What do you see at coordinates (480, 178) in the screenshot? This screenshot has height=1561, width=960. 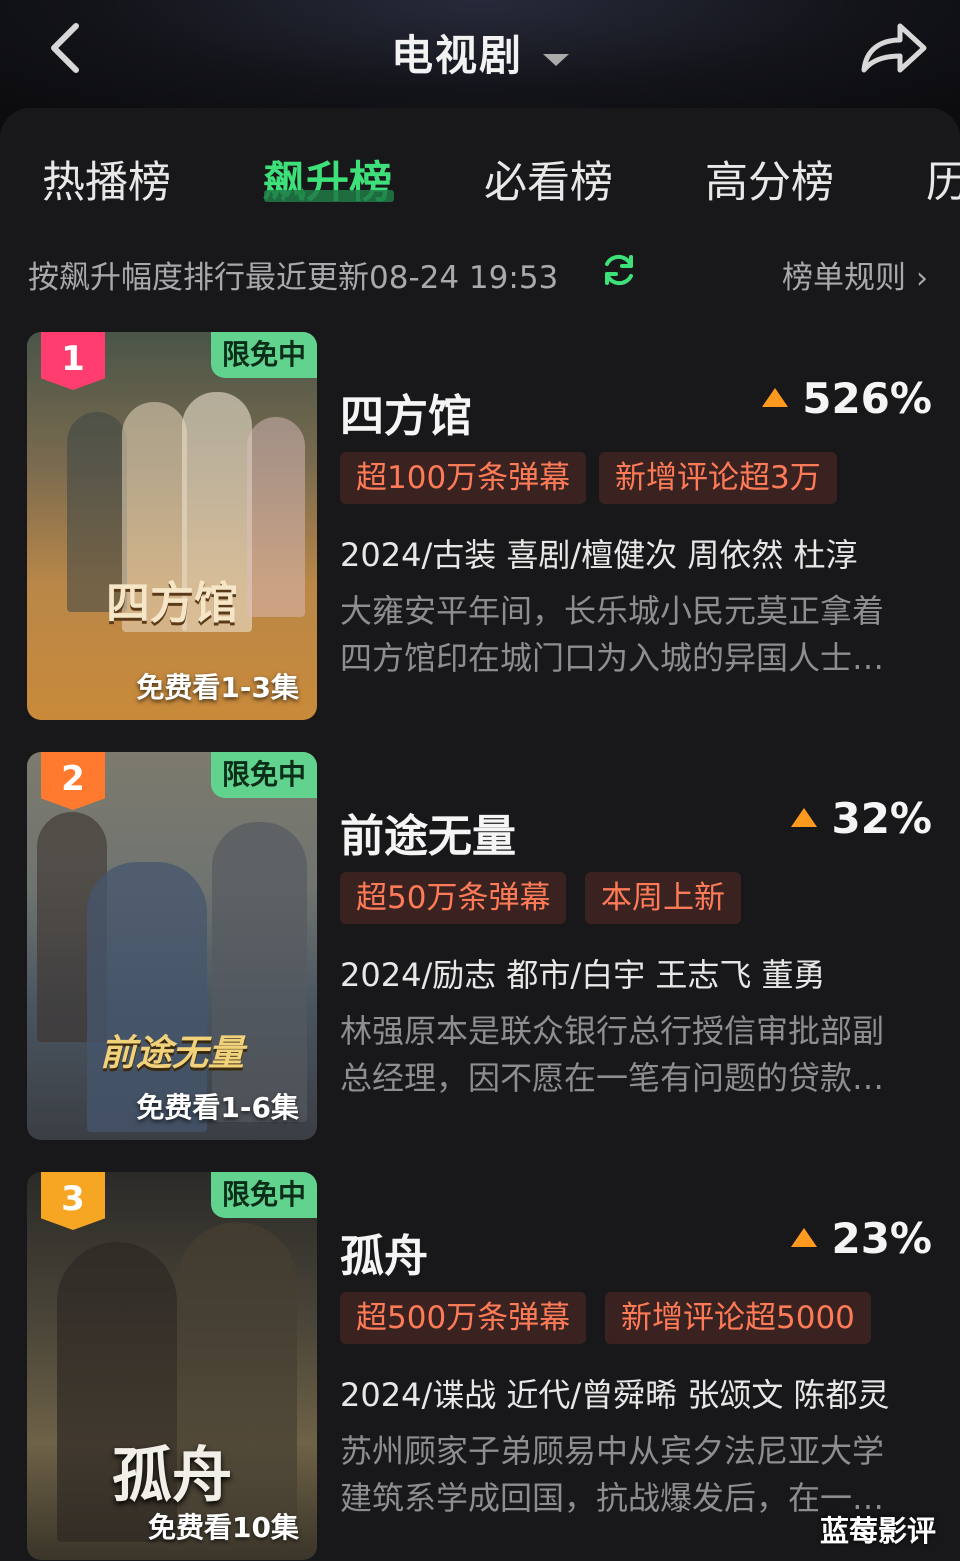 I see `ranking-tabs: 热播榜 飙升榜 必看榜 高分榜 历` at bounding box center [480, 178].